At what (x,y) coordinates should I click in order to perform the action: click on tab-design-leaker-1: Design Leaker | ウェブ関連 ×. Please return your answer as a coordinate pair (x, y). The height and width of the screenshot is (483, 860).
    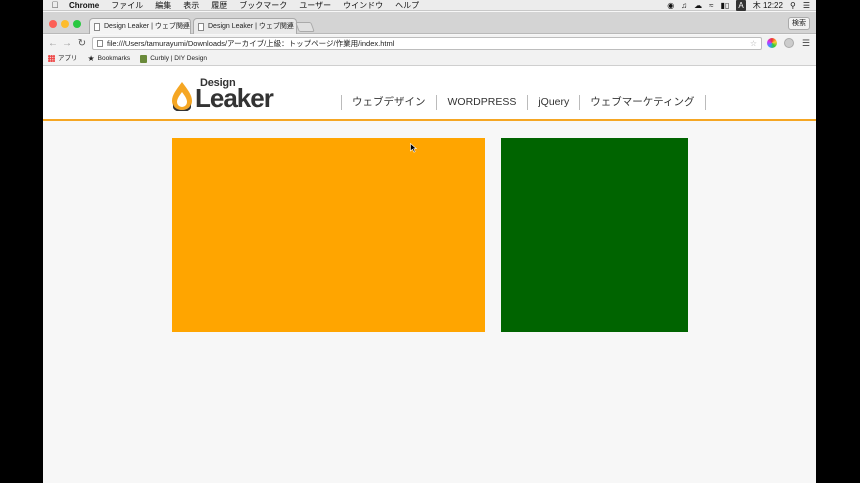
    Looking at the image, I should click on (140, 26).